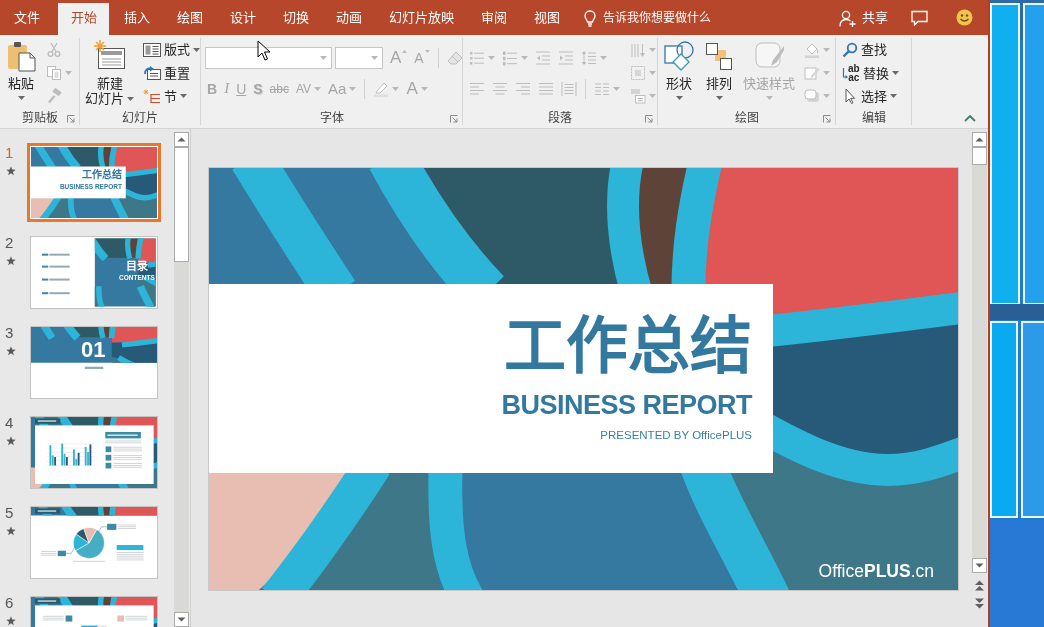  What do you see at coordinates (493, 19) in the screenshot?
I see `ribbon-tab: 审阅` at bounding box center [493, 19].